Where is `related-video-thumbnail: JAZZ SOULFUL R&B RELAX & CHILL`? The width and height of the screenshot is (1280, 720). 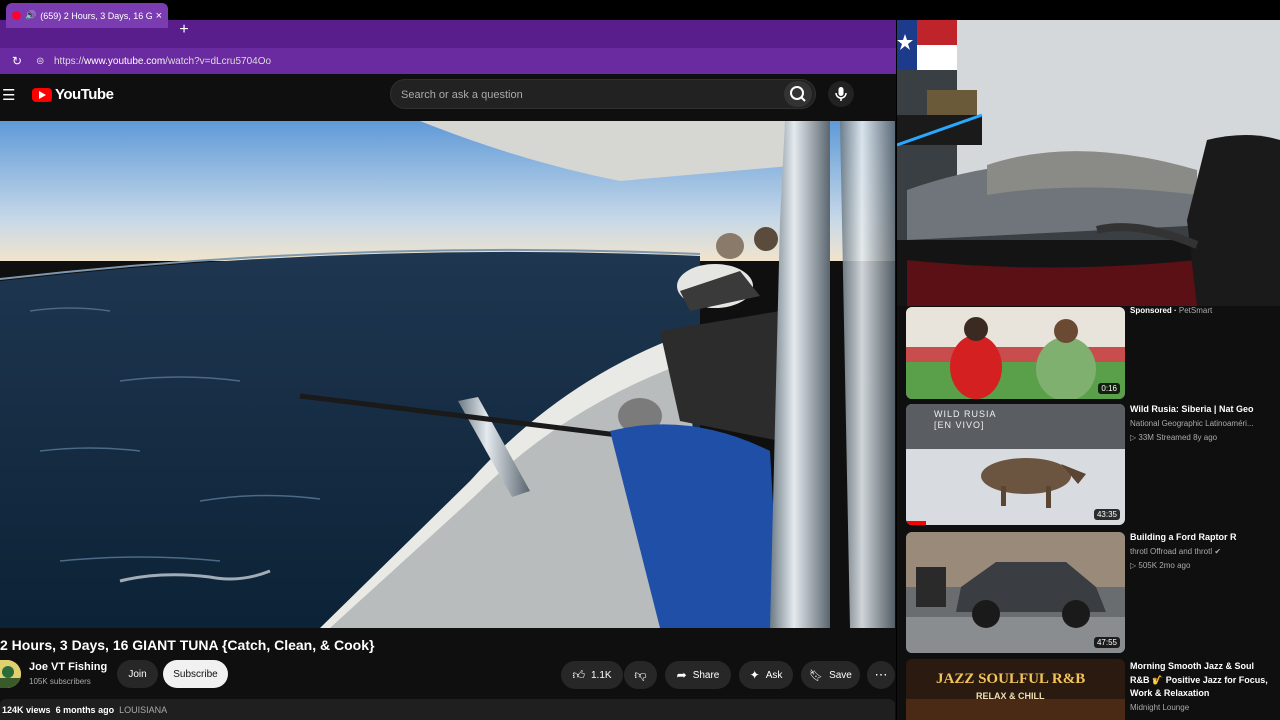
related-video-thumbnail: JAZZ SOULFUL R&B RELAX & CHILL is located at coordinates (1015, 689).